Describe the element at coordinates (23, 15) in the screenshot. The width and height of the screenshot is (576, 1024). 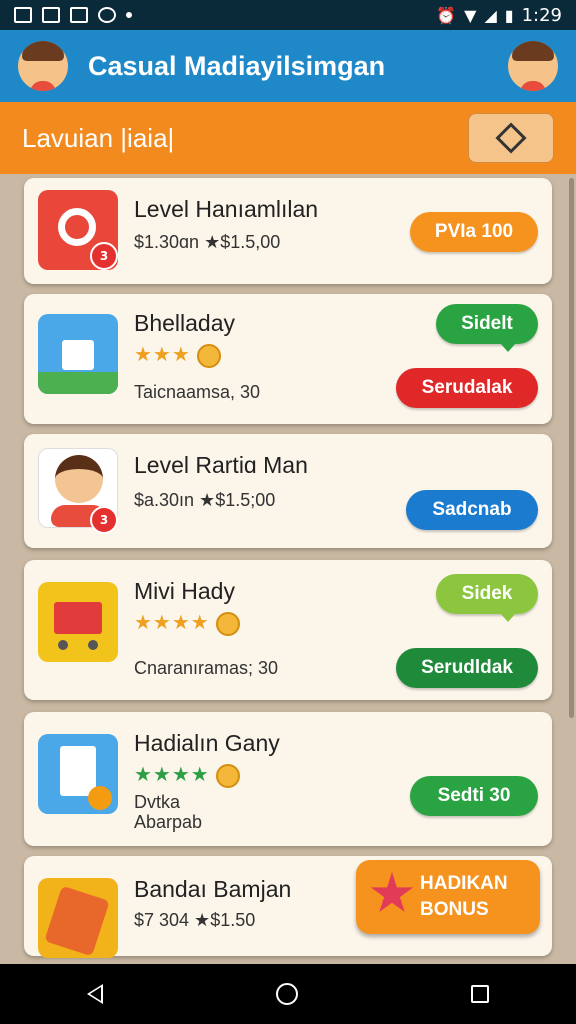
I see `image-notification-icon` at that location.